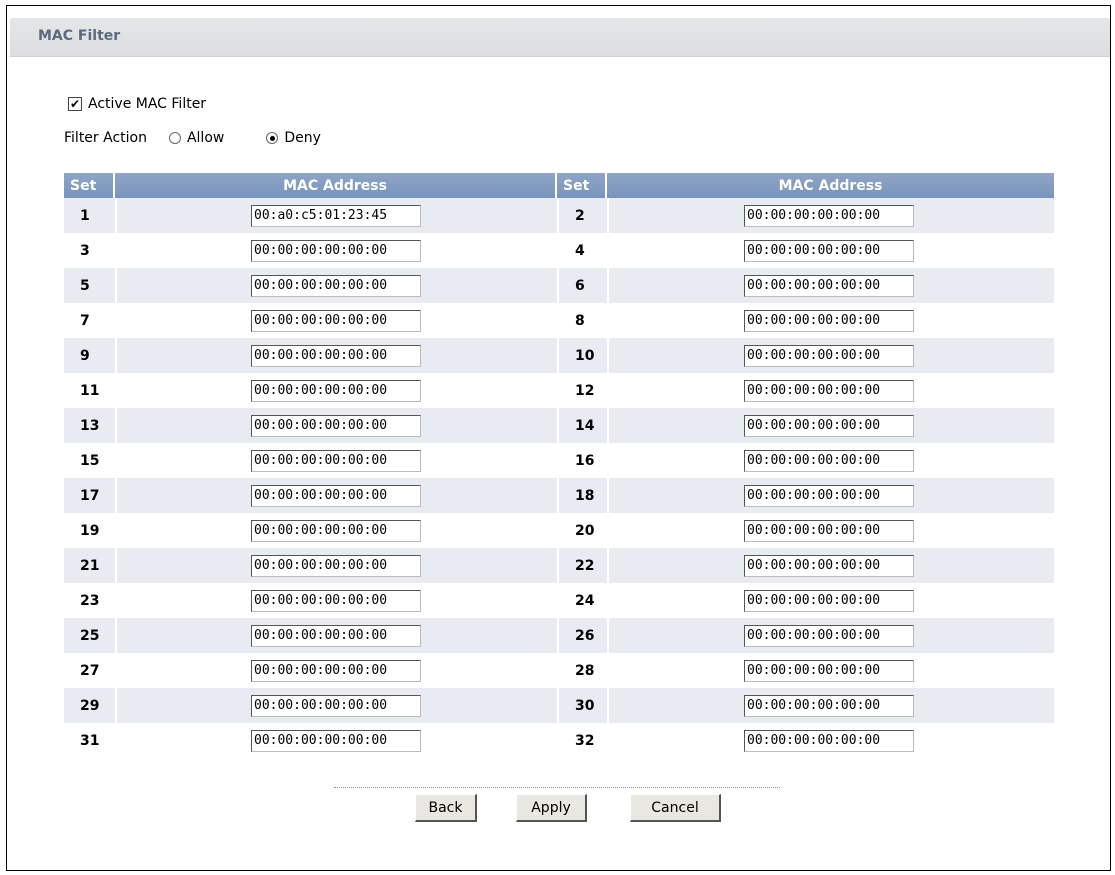  Describe the element at coordinates (582, 565) in the screenshot. I see `set-number-cell: 22` at that location.